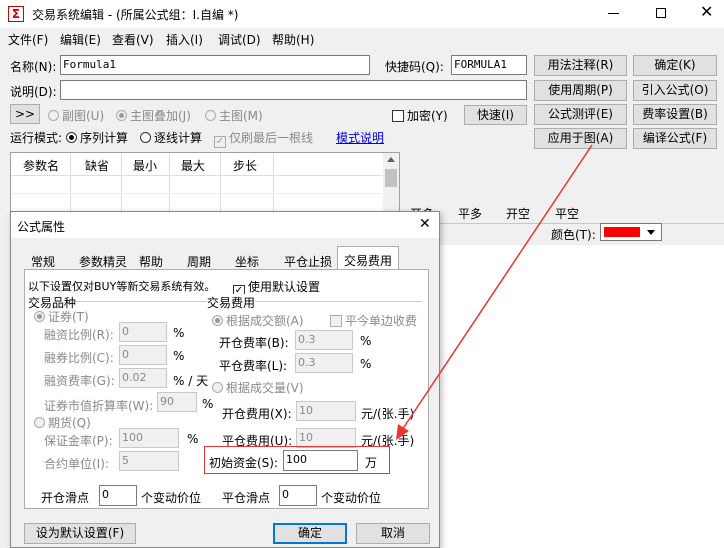  Describe the element at coordinates (494, 292) in the screenshot. I see `annotation-arrow` at that location.